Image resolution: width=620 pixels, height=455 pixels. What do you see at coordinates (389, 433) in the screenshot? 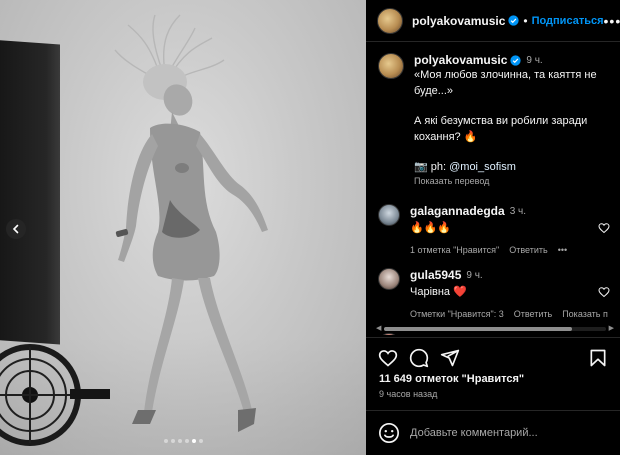
I see `emoji-icon` at bounding box center [389, 433].